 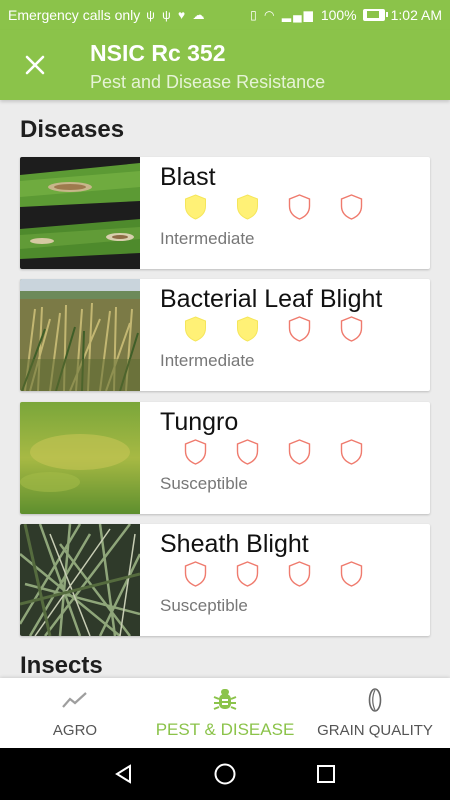 What do you see at coordinates (75, 700) in the screenshot?
I see `trend-line-icon` at bounding box center [75, 700].